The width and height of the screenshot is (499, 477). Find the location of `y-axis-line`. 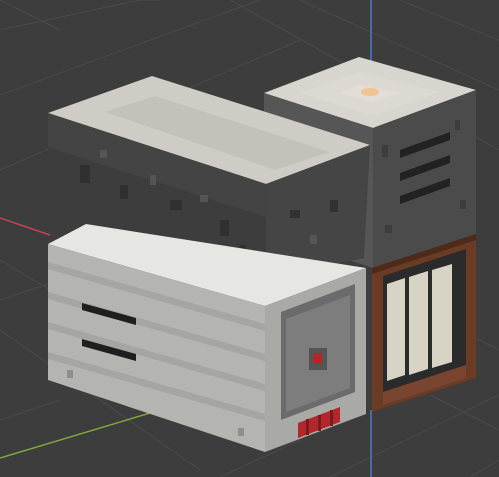

y-axis-line is located at coordinates (80, 434).